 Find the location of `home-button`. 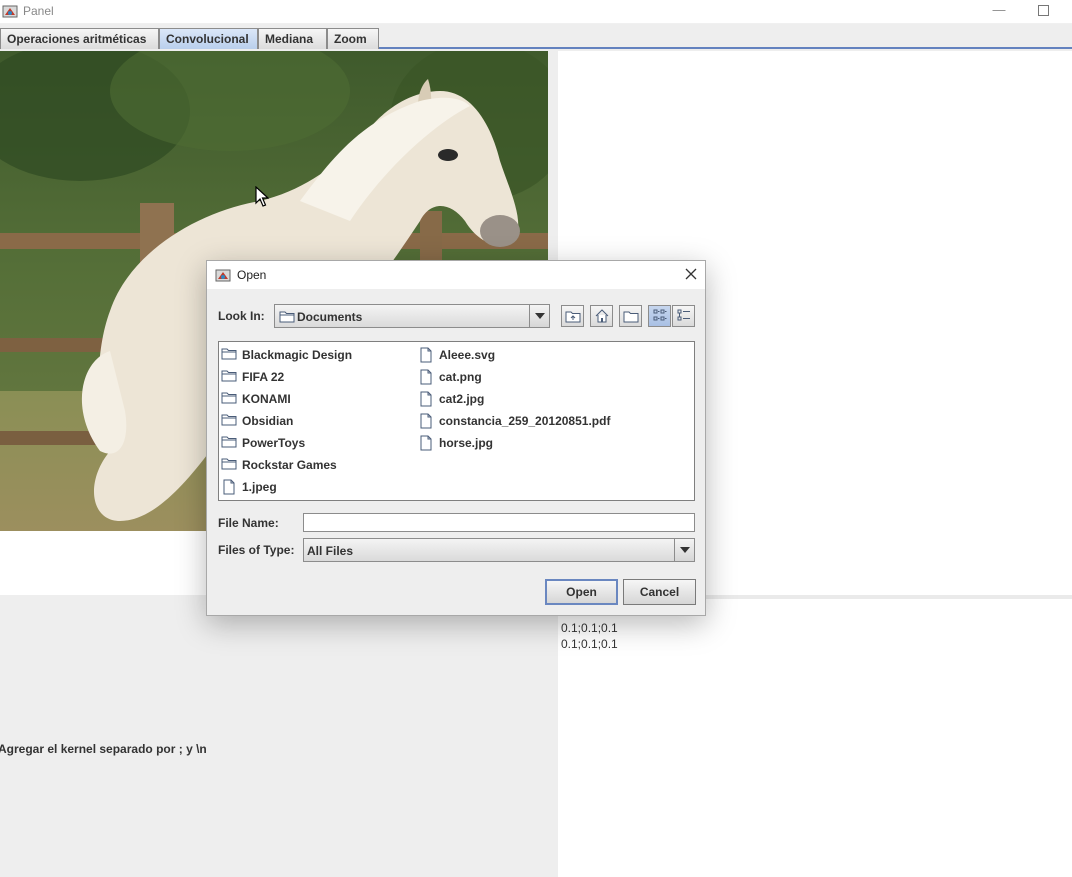

home-button is located at coordinates (601, 316).